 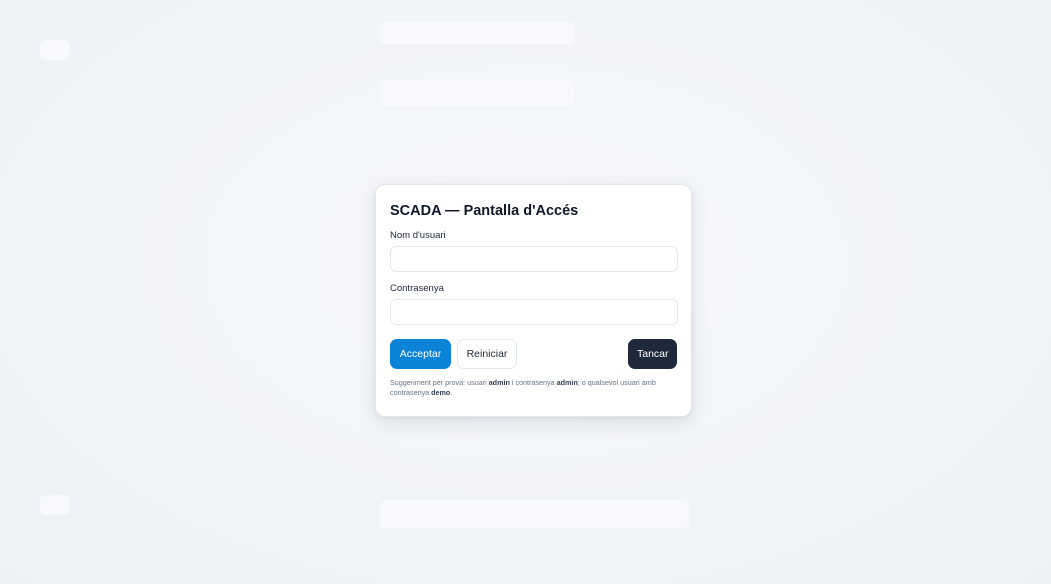 What do you see at coordinates (487, 354) in the screenshot?
I see `reset-button: Reiniciar` at bounding box center [487, 354].